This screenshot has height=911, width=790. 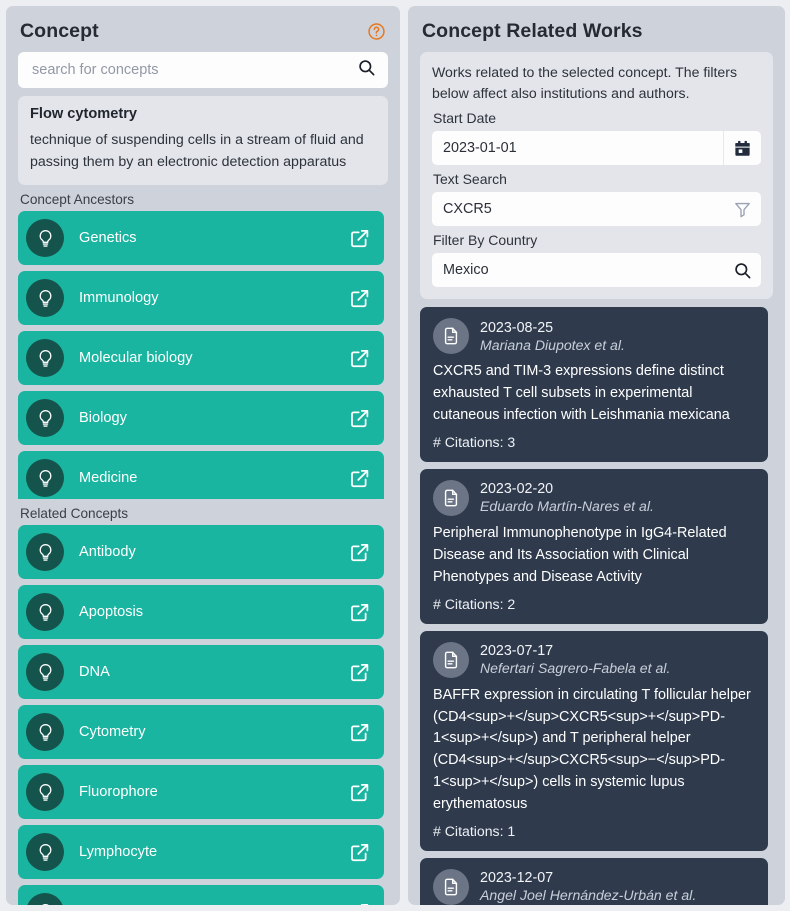 What do you see at coordinates (517, 878) in the screenshot?
I see `work-date: 2023-12-07` at bounding box center [517, 878].